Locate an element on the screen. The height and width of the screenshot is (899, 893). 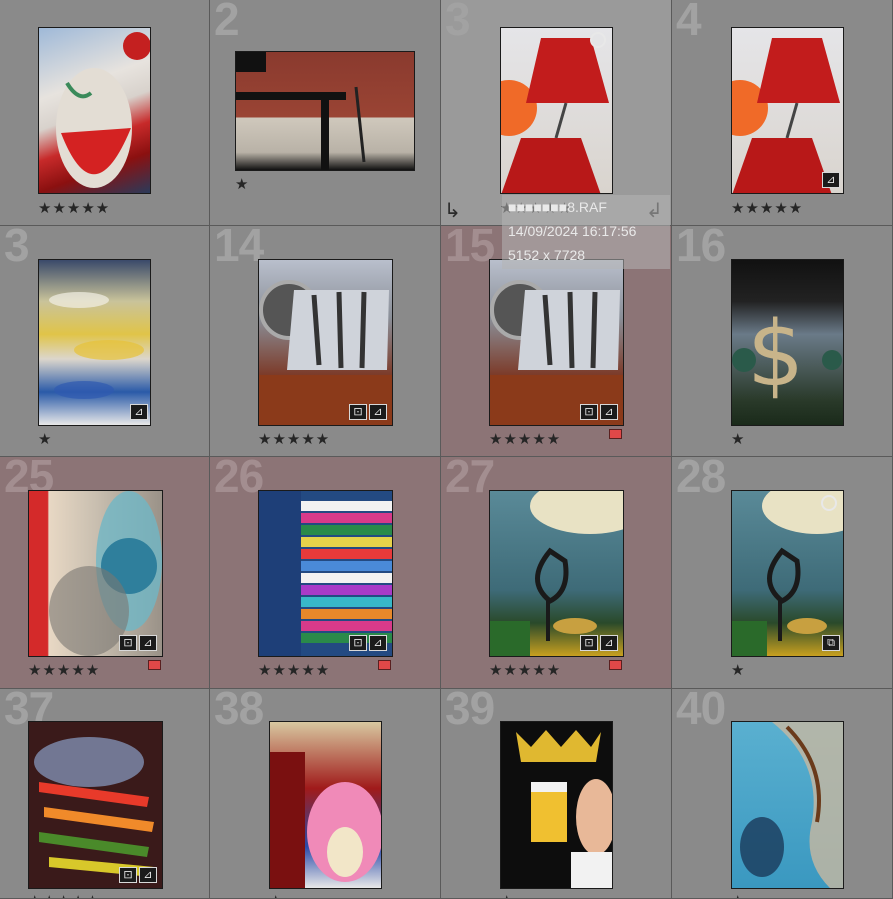
grid-cell: 28 ⧉ ★ is located at coordinates (782, 573).